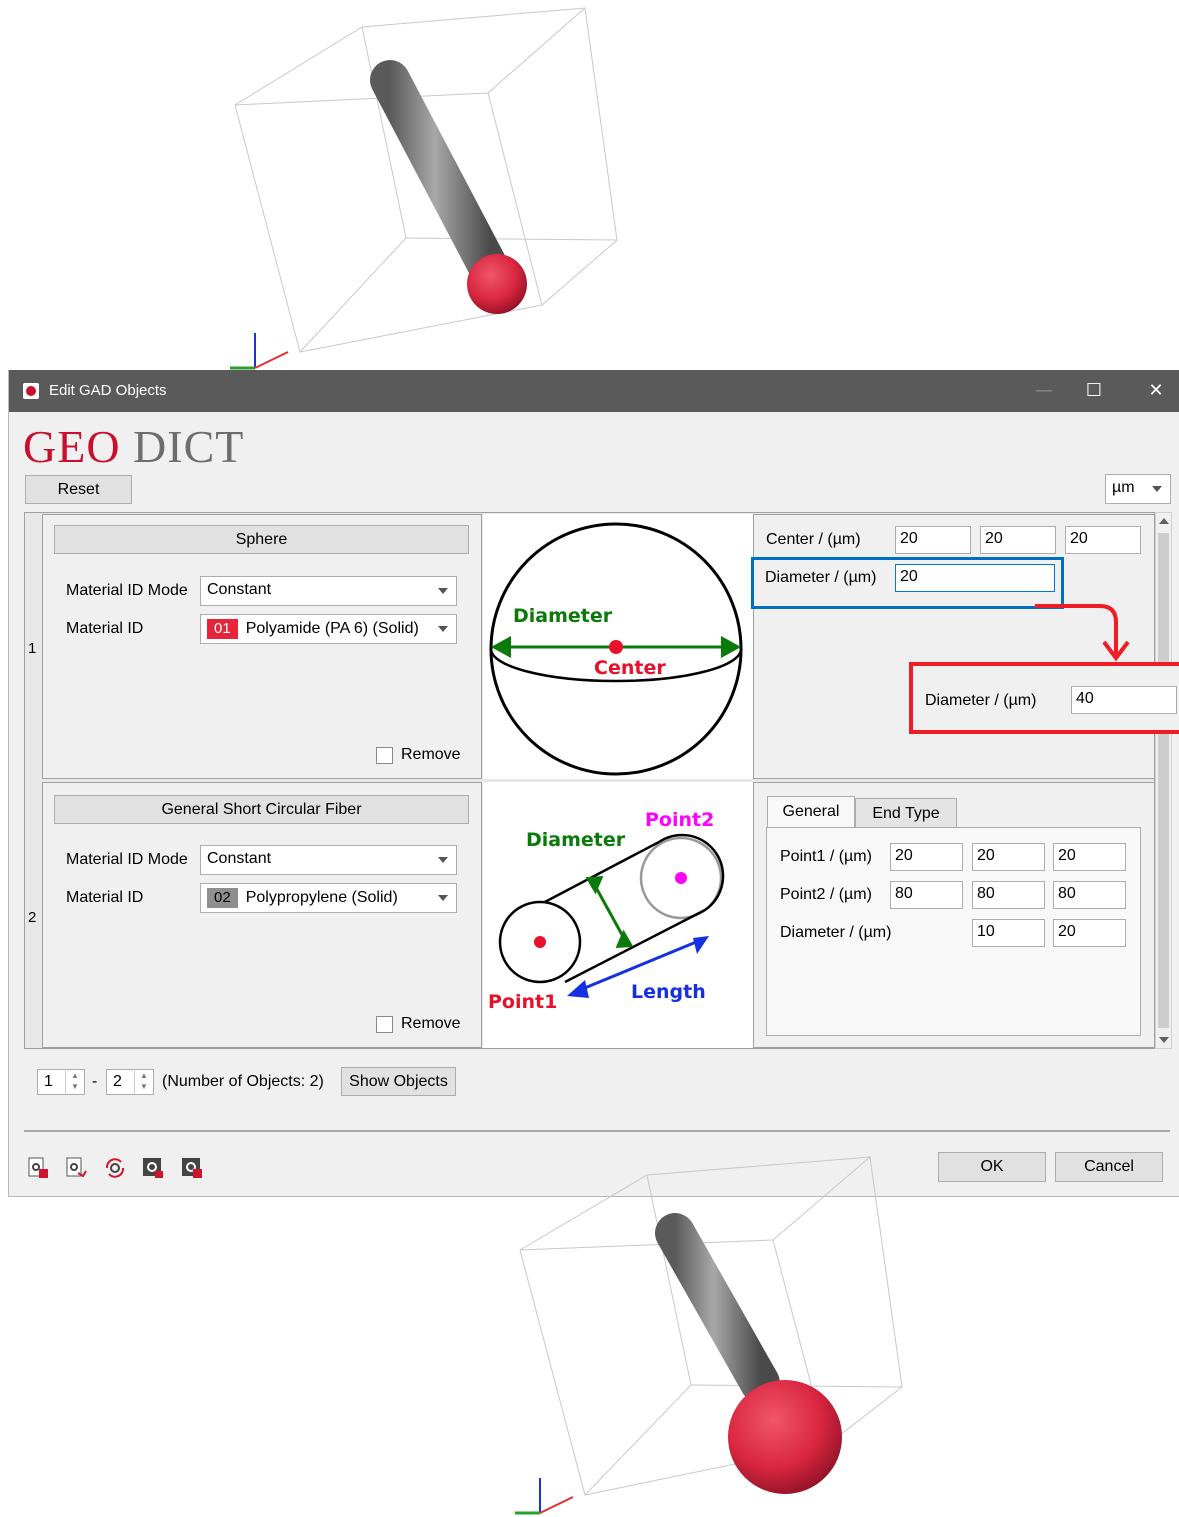 This screenshot has height=1517, width=1179. What do you see at coordinates (926, 857) in the screenshot?
I see `point1-x-input: 20` at bounding box center [926, 857].